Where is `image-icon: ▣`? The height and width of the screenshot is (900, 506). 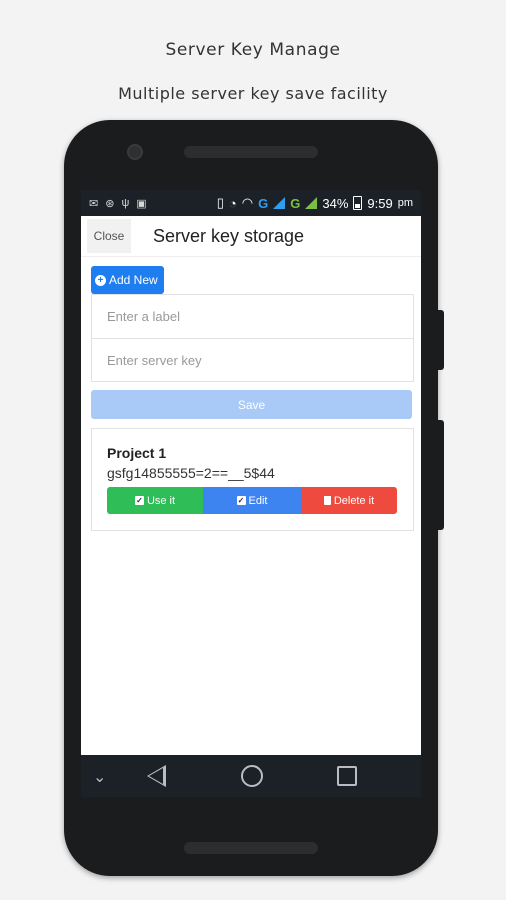
image-icon: ▣ is located at coordinates (141, 203).